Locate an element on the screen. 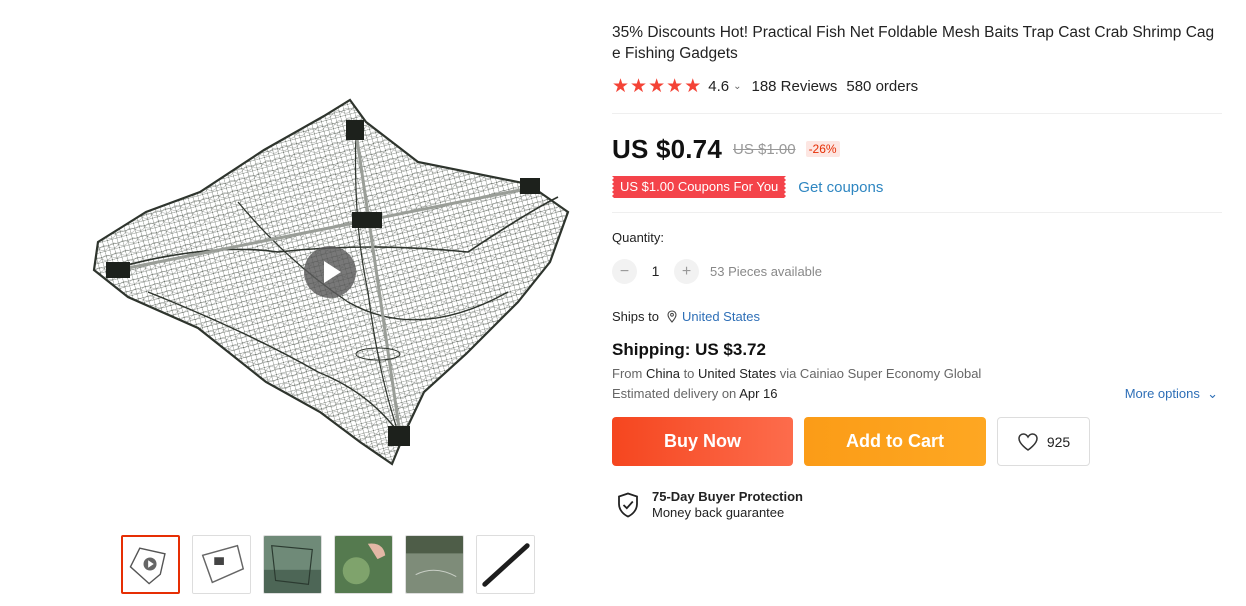  shipping-carrier: via Cainiao Super Economy Global is located at coordinates (880, 373).